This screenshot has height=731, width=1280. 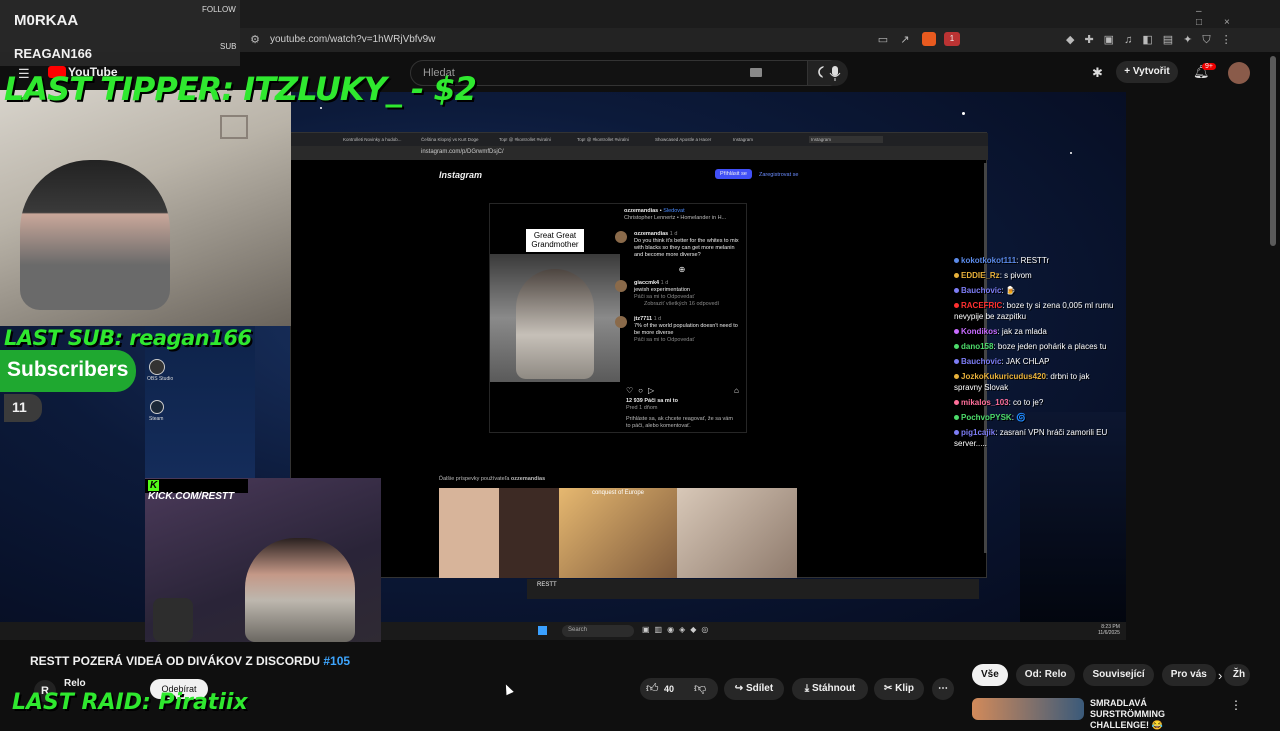 I want to click on chat-text: : 🌀, so click(x=1019, y=417).